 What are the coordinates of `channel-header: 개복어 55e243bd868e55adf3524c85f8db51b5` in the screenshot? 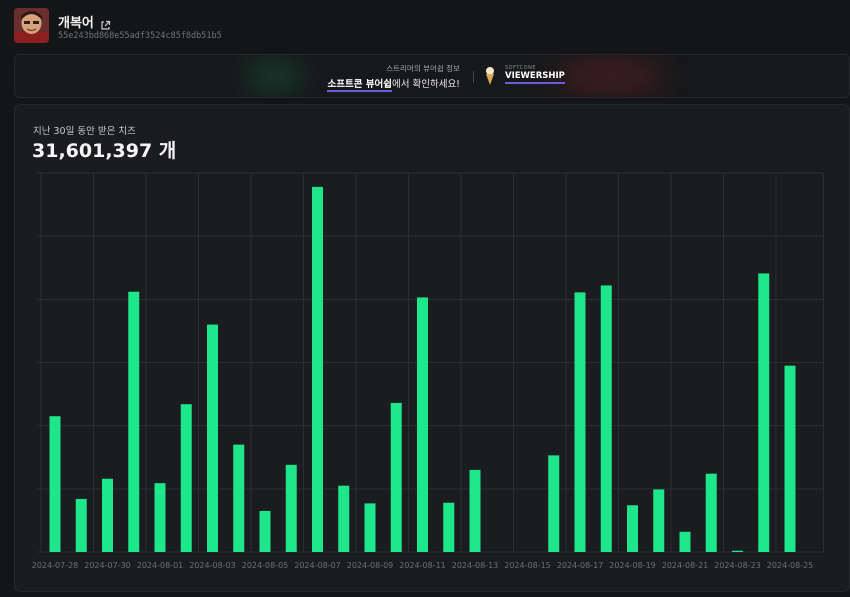 It's located at (424, 26).